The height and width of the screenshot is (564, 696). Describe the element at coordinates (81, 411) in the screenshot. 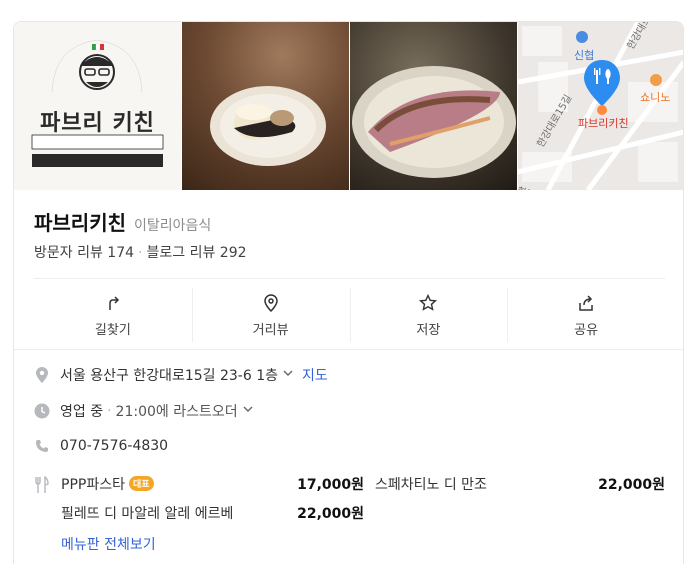

I see `hours-status: 영업 중` at that location.